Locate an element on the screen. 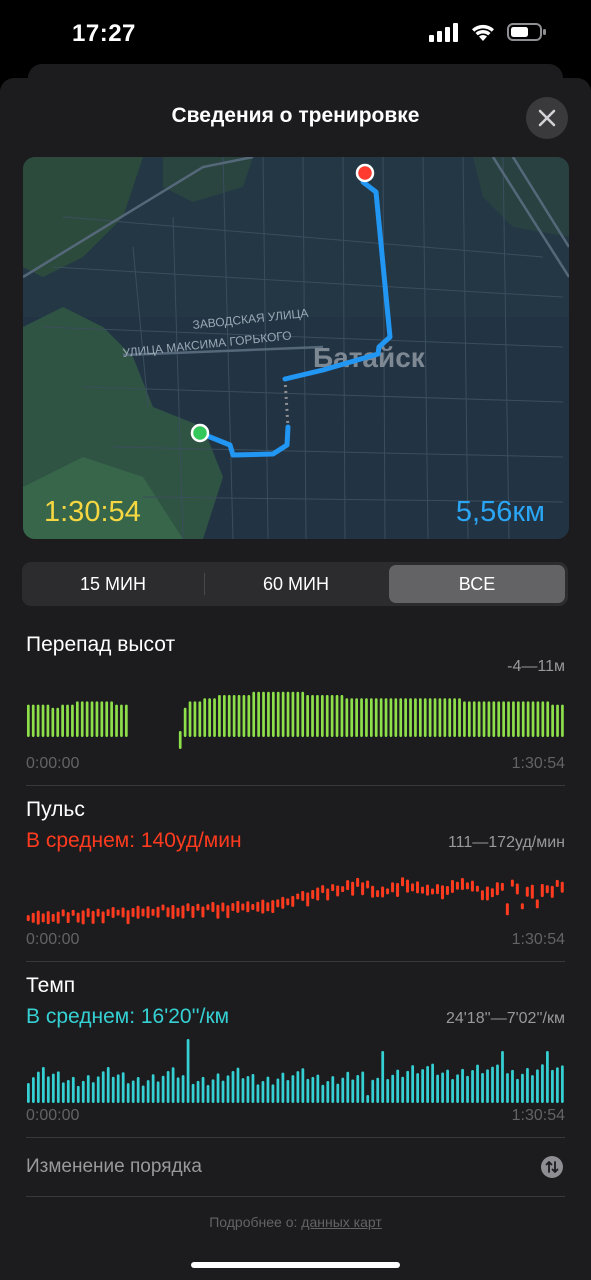  reorder-label: Изменение порядка is located at coordinates (114, 1167).